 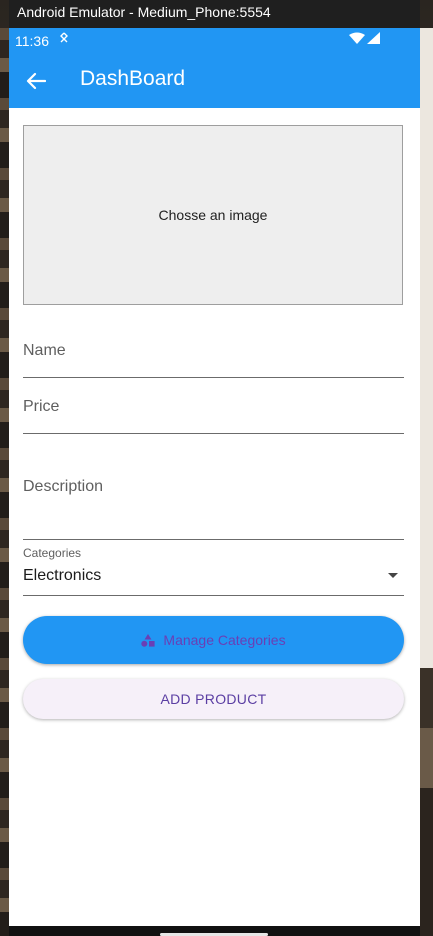 I want to click on category-icon, so click(x=148, y=640).